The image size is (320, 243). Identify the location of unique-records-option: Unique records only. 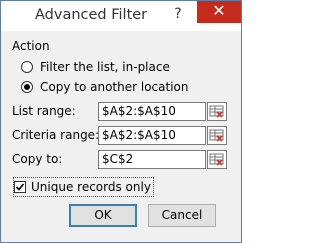
(83, 187).